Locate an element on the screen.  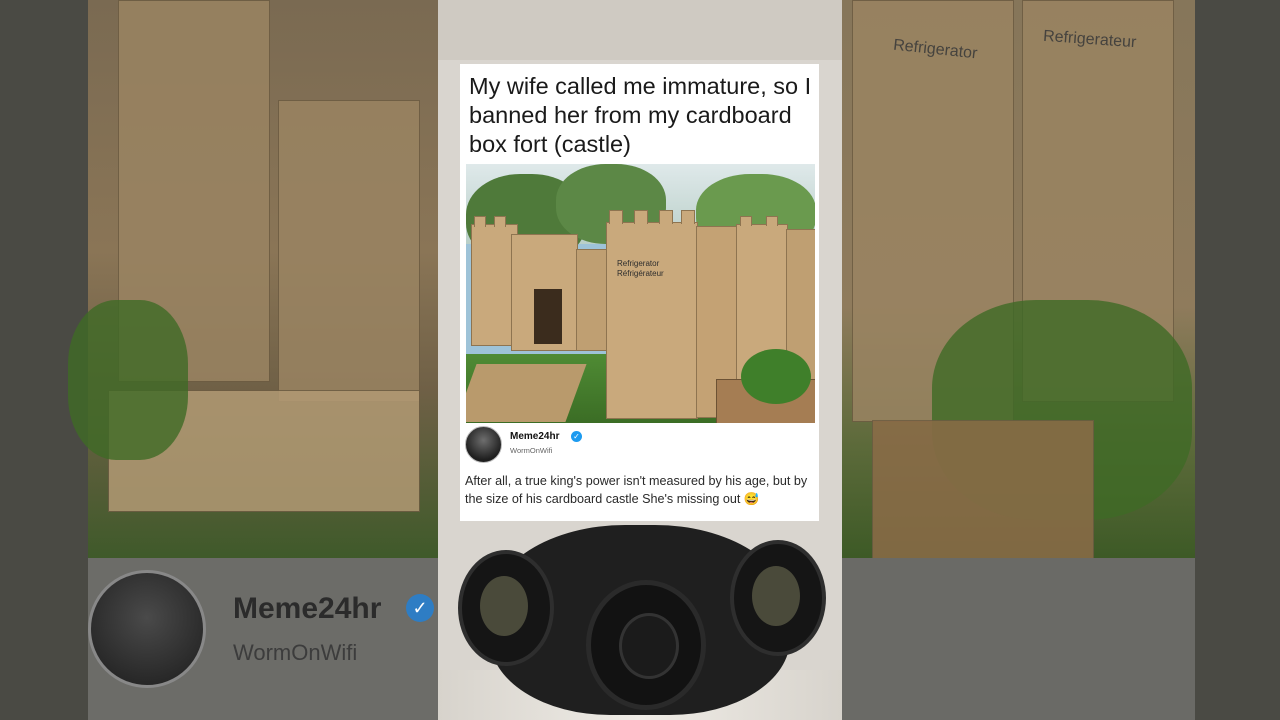
photo-basil-plant is located at coordinates (776, 376).